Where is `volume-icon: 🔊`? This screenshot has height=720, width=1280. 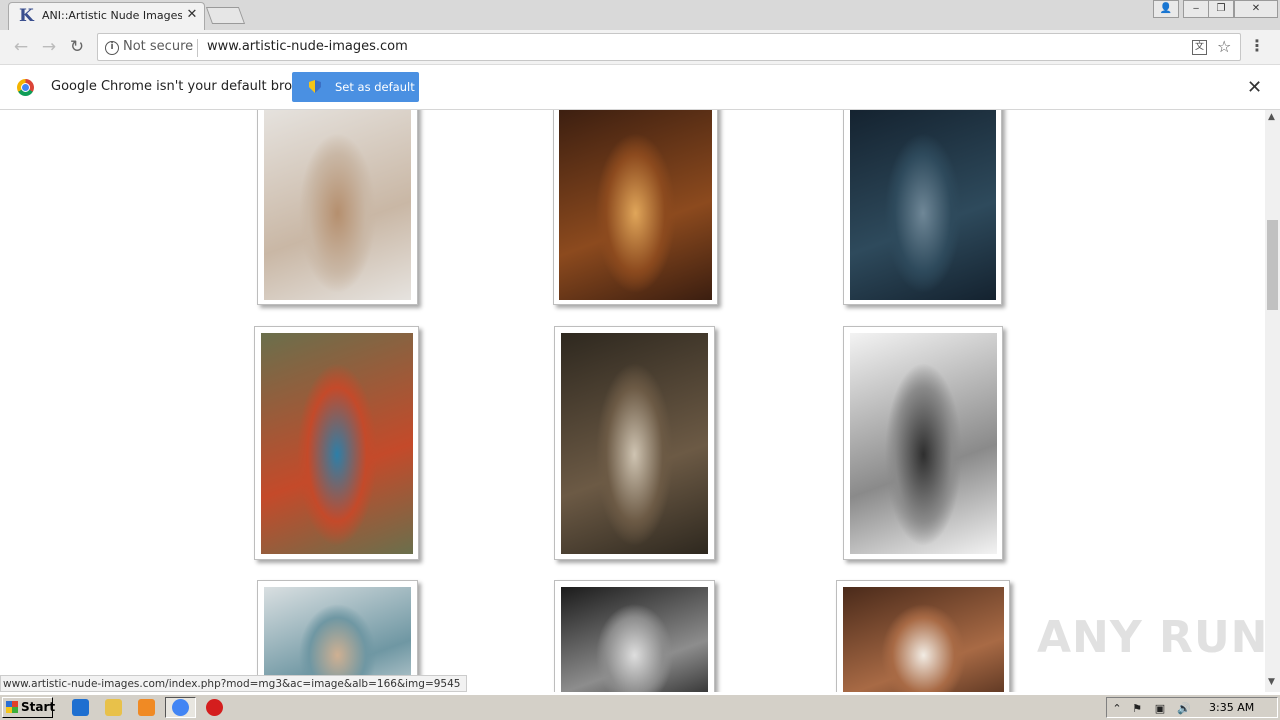
volume-icon: 🔊 is located at coordinates (1184, 708).